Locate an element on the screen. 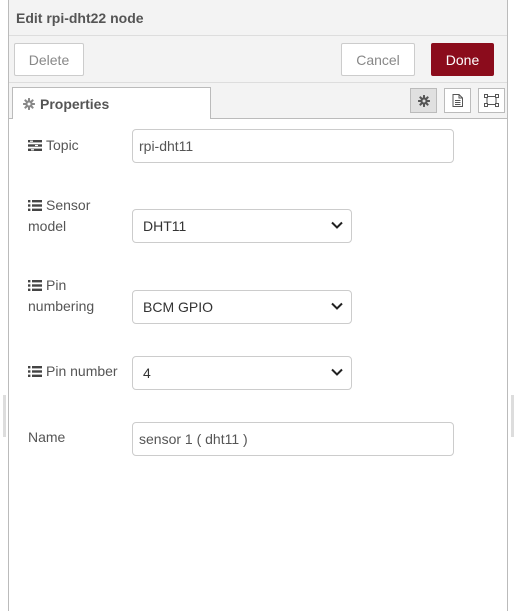  pin-numbering-selected: BCM GPIO is located at coordinates (178, 307).